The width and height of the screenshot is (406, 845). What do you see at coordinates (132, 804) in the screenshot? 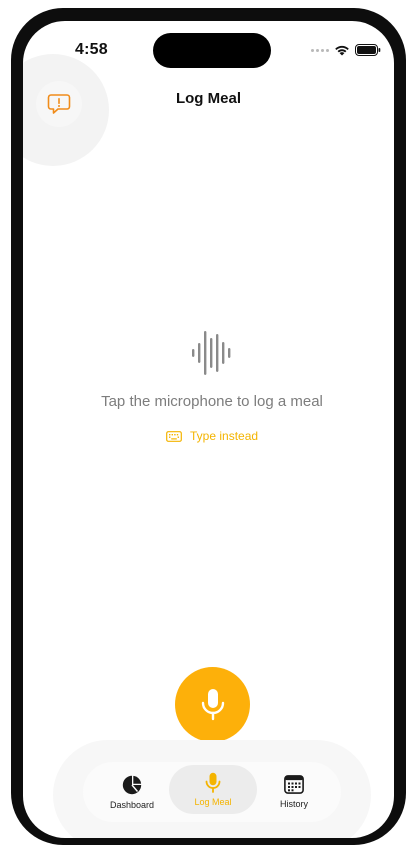
I see `tab-label: Dashboard` at bounding box center [132, 804].